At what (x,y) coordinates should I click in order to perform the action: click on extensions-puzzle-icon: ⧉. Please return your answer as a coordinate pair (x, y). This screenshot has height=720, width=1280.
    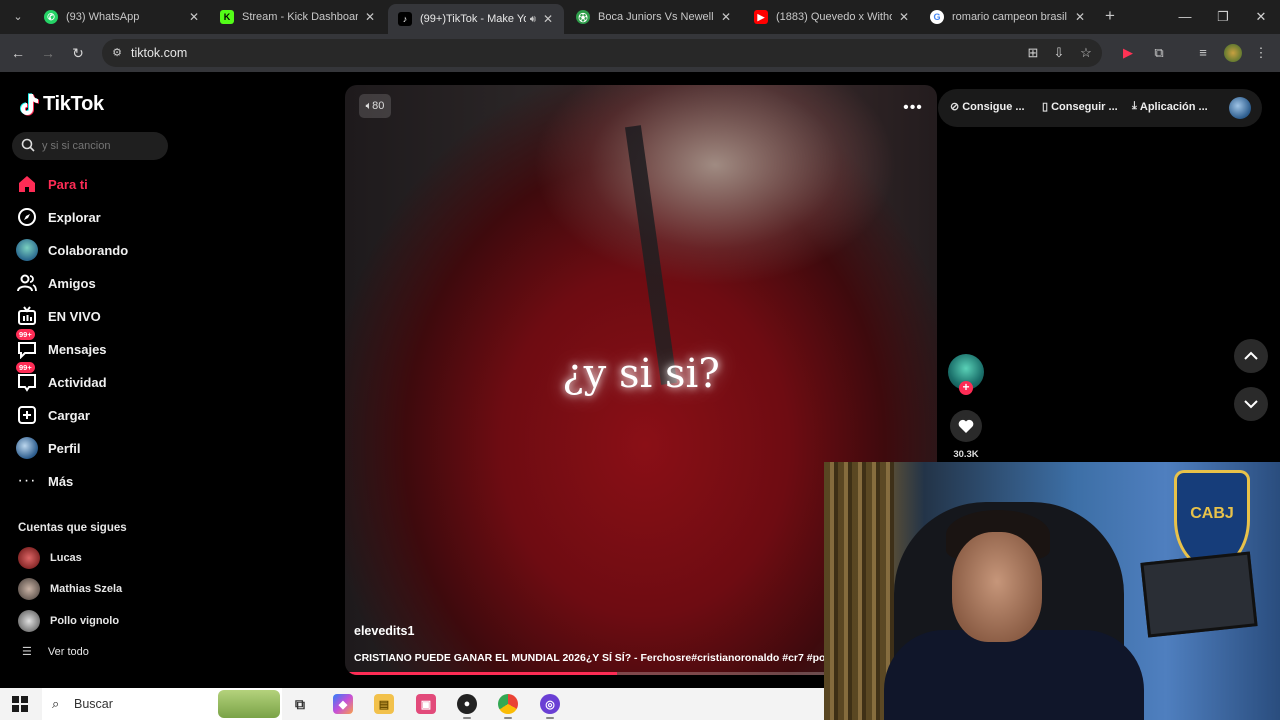
    Looking at the image, I should click on (1159, 53).